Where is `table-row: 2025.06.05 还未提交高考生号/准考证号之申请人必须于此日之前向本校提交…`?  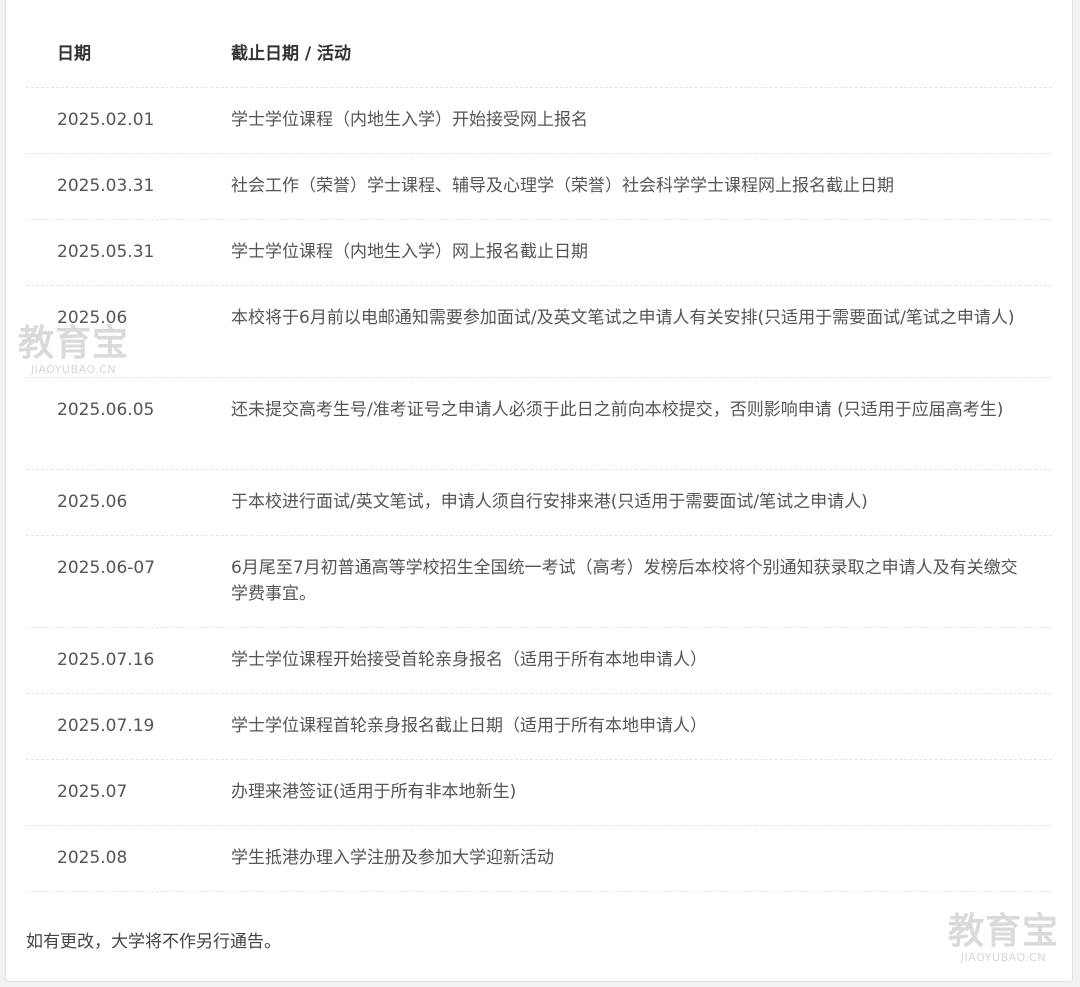 table-row: 2025.06.05 还未提交高考生号/准考证号之申请人必须于此日之前向本校提交… is located at coordinates (539, 424).